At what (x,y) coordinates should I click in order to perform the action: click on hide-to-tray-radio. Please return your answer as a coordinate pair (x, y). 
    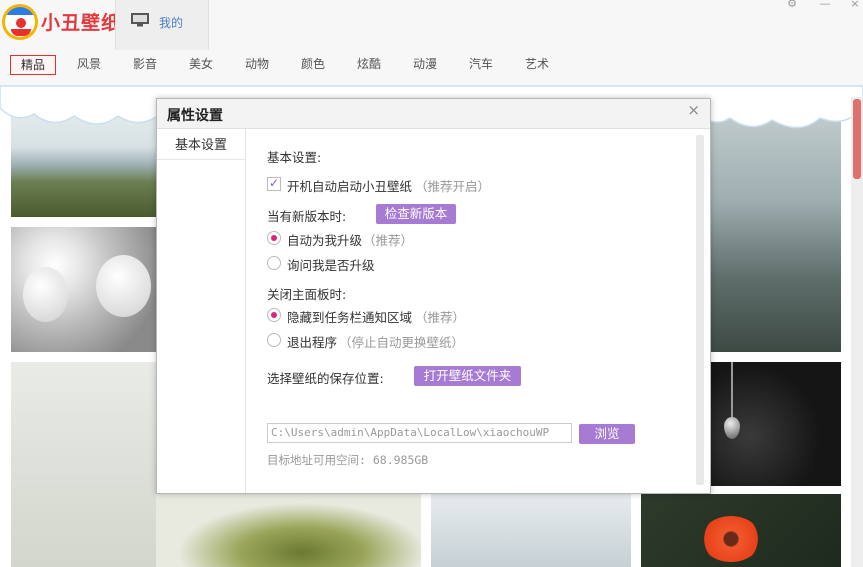
    Looking at the image, I should click on (274, 315).